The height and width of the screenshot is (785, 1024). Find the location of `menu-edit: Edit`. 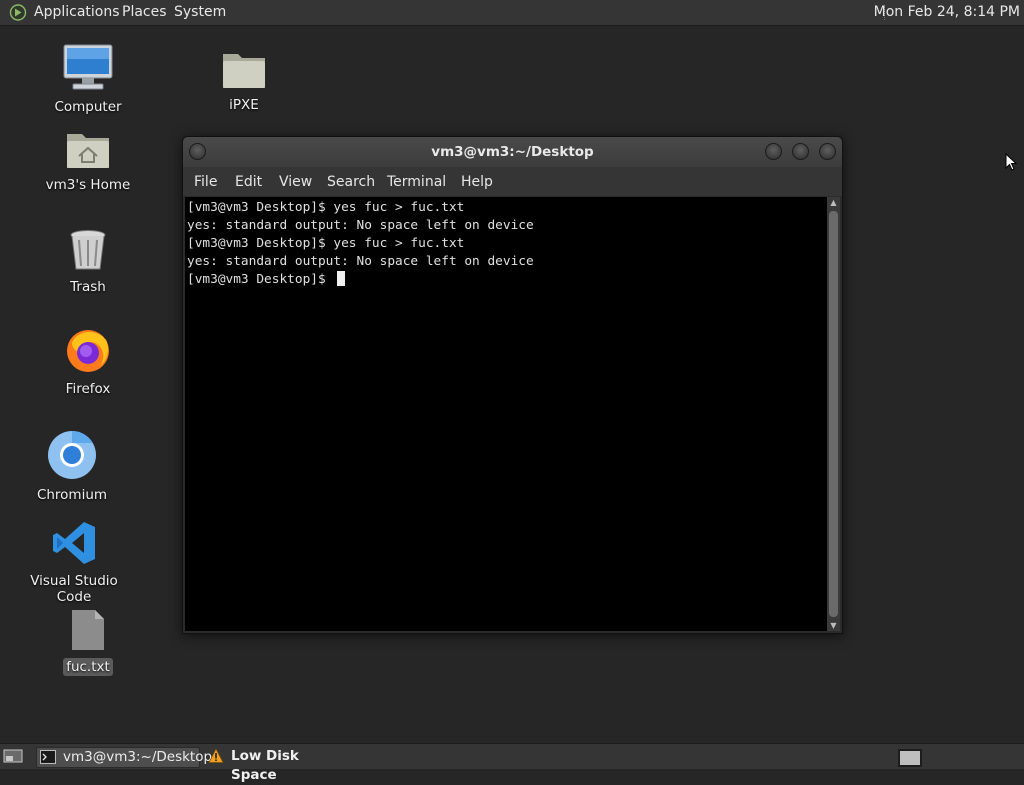

menu-edit: Edit is located at coordinates (248, 182).